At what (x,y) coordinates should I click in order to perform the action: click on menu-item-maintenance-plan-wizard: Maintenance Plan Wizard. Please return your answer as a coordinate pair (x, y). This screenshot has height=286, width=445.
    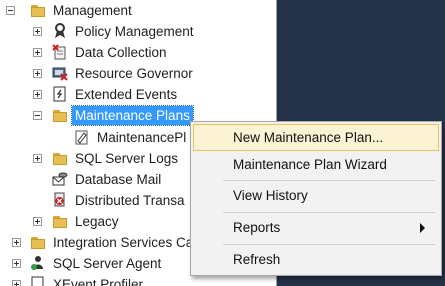
    Looking at the image, I should click on (316, 164).